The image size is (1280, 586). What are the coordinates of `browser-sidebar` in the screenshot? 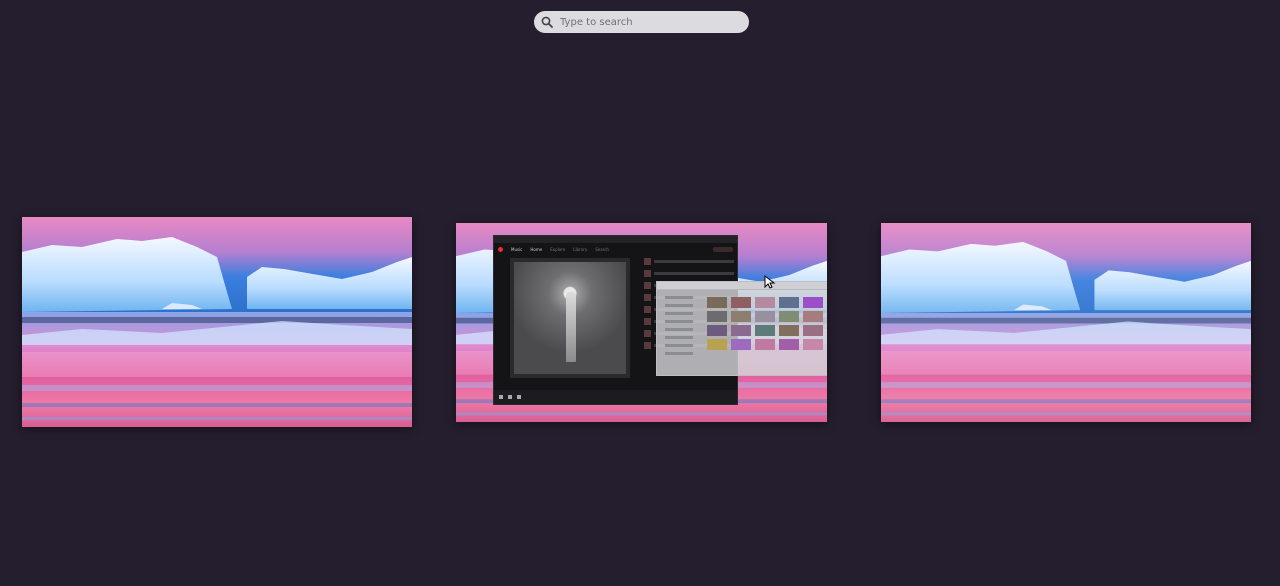 It's located at (679, 328).